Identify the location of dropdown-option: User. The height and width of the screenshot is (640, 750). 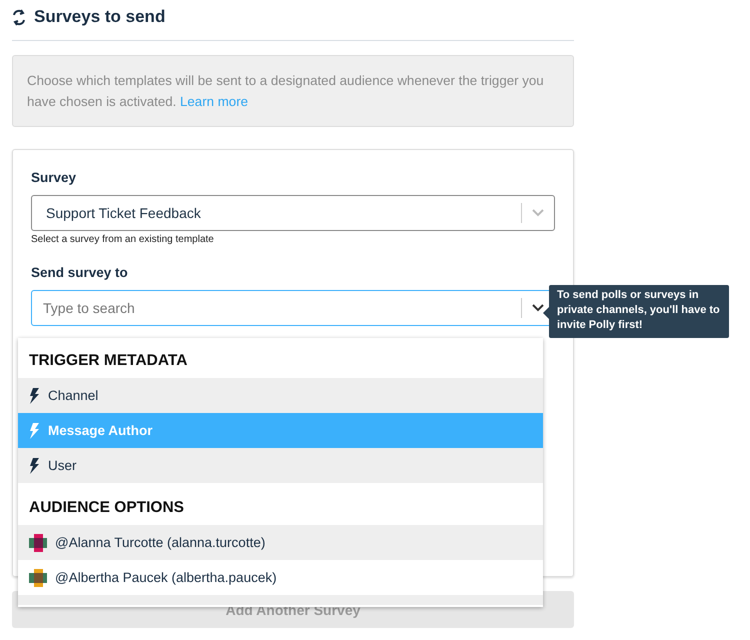
(280, 465).